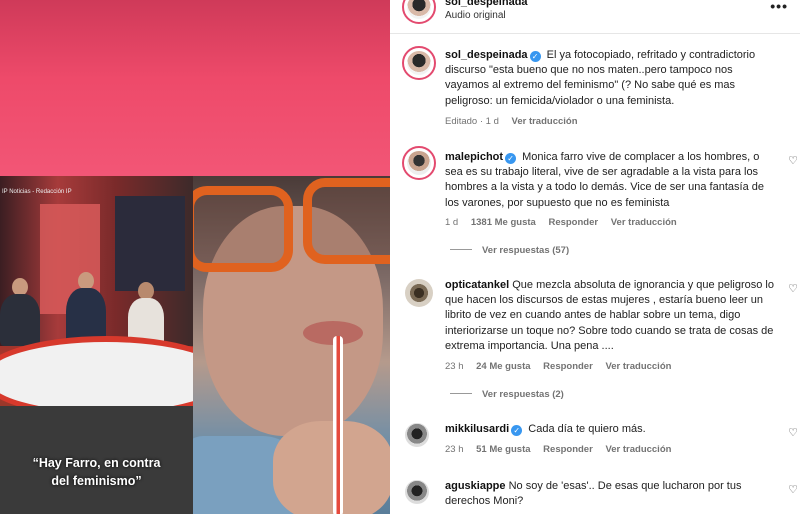 This screenshot has height=514, width=800. Describe the element at coordinates (779, 7) in the screenshot. I see `more-options-icon: •••` at that location.